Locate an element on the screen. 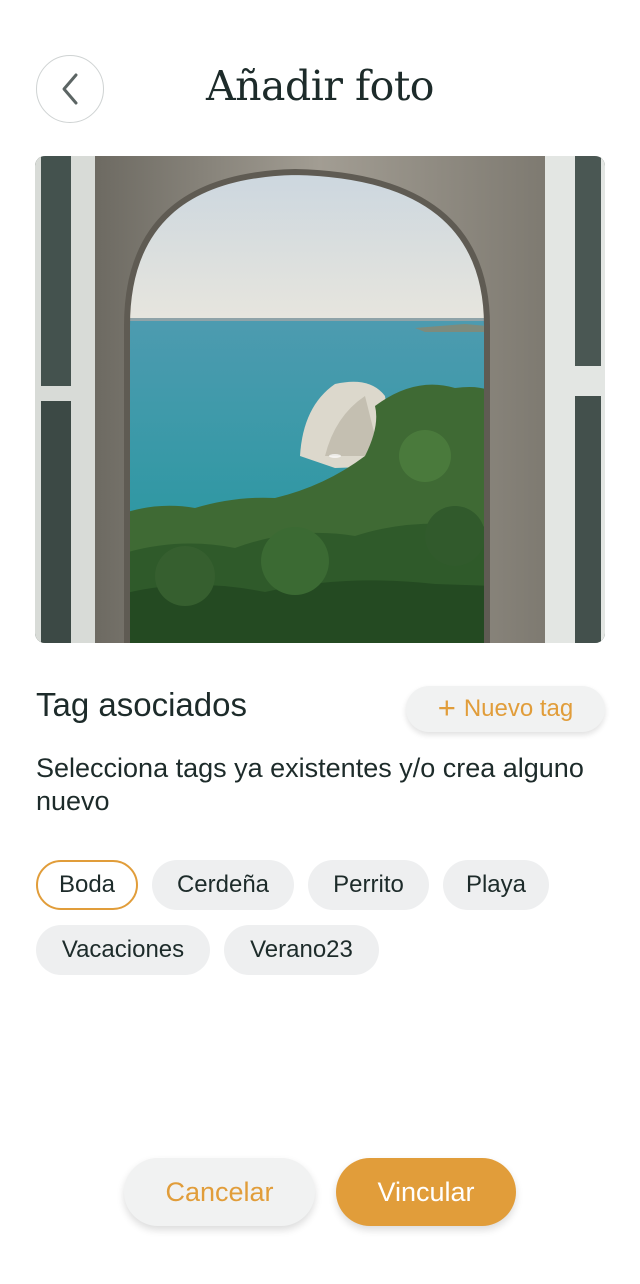 This screenshot has height=1284, width=640. tag-chip-verano23: Verano23 is located at coordinates (301, 950).